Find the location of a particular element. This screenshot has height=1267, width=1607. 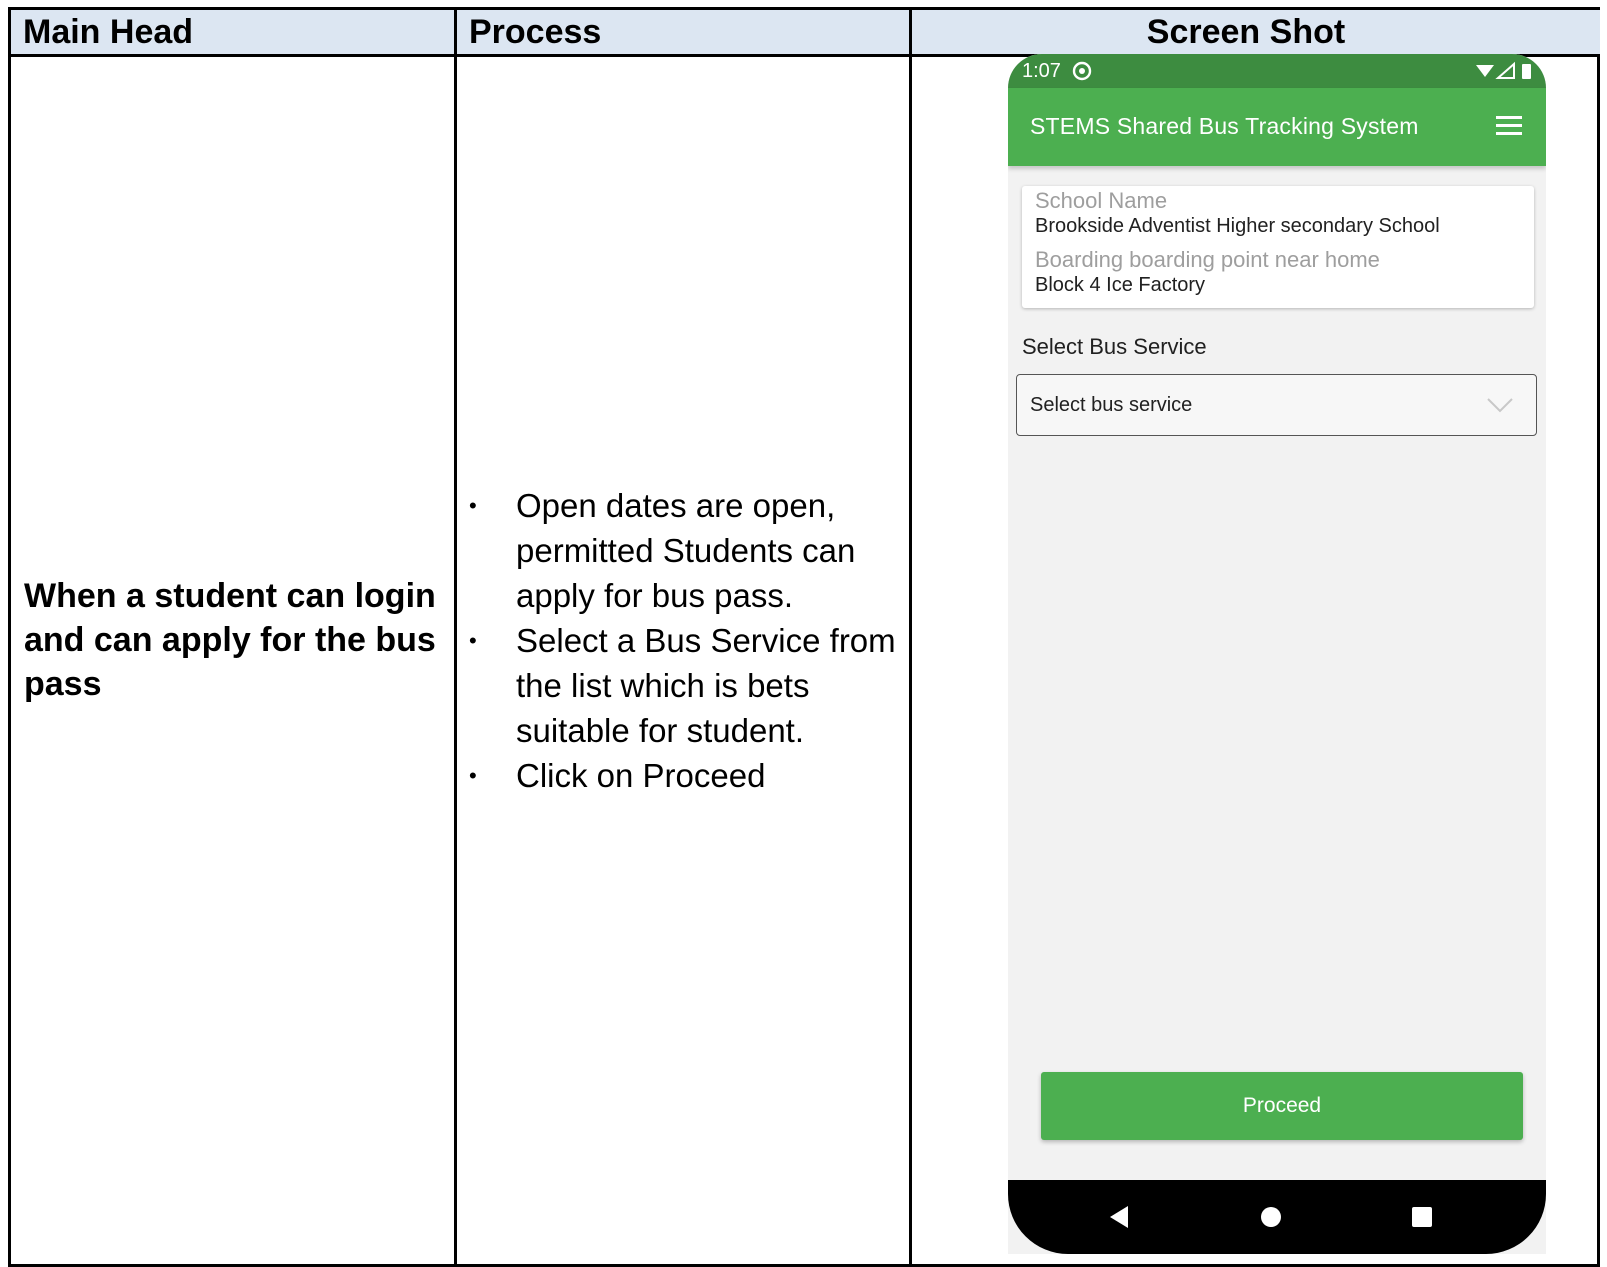

boarding-point-value: Block 4 Ice Factory is located at coordinates (1120, 285).